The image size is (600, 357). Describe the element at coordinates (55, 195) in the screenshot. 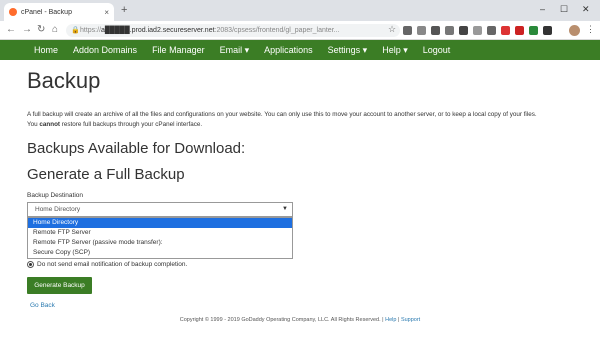

I see `backup-destination-label: Backup Destination` at that location.